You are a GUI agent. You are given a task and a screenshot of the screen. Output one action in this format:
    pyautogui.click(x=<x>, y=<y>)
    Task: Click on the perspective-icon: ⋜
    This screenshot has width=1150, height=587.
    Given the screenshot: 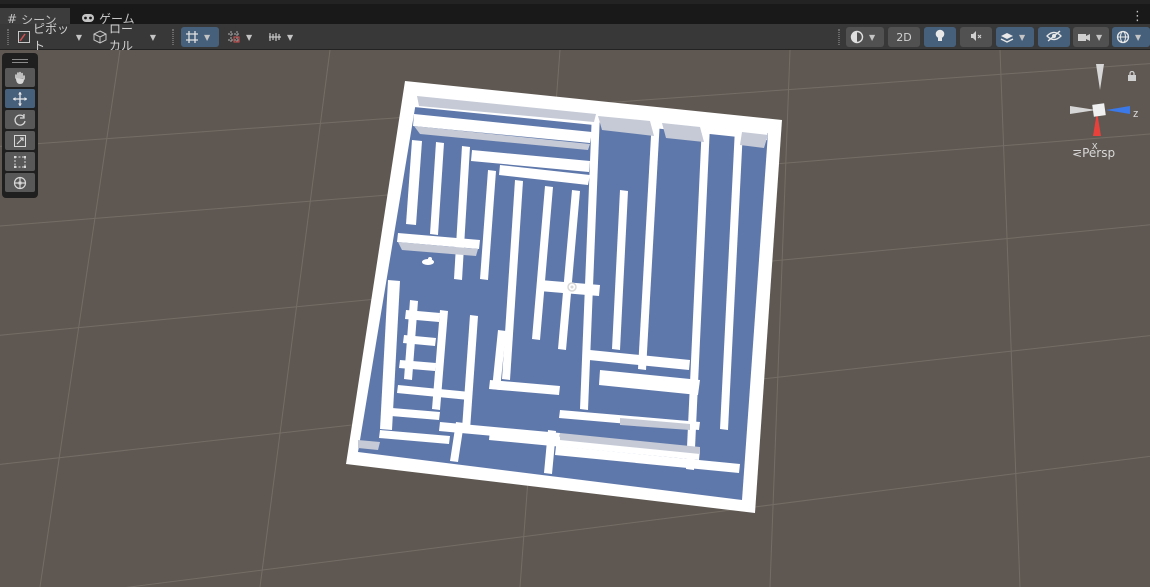 What is the action you would take?
    pyautogui.click(x=1077, y=153)
    